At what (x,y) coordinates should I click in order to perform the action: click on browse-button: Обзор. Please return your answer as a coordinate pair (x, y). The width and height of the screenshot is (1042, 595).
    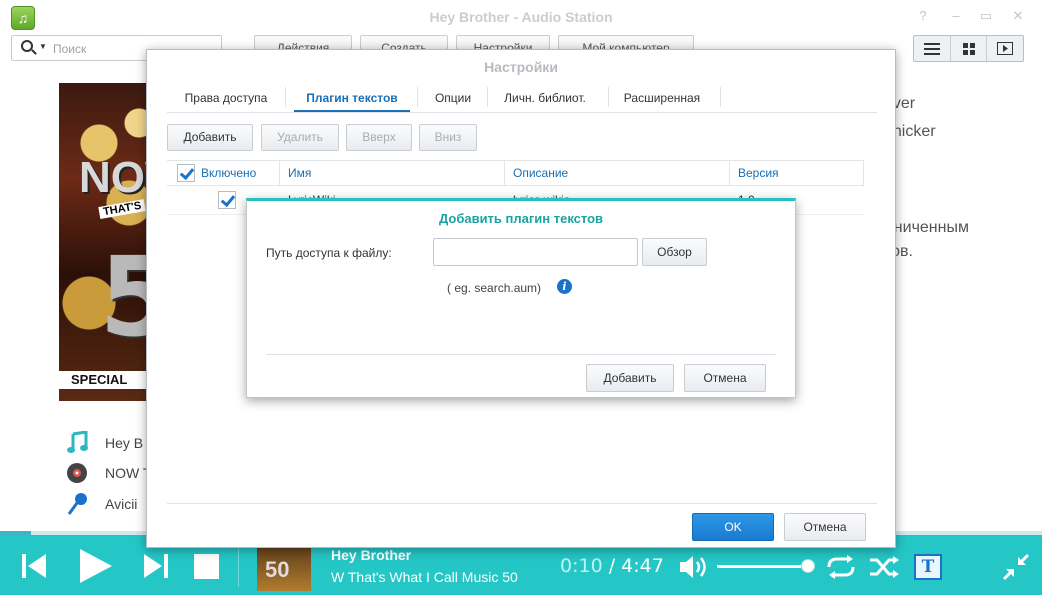
    Looking at the image, I should click on (674, 252).